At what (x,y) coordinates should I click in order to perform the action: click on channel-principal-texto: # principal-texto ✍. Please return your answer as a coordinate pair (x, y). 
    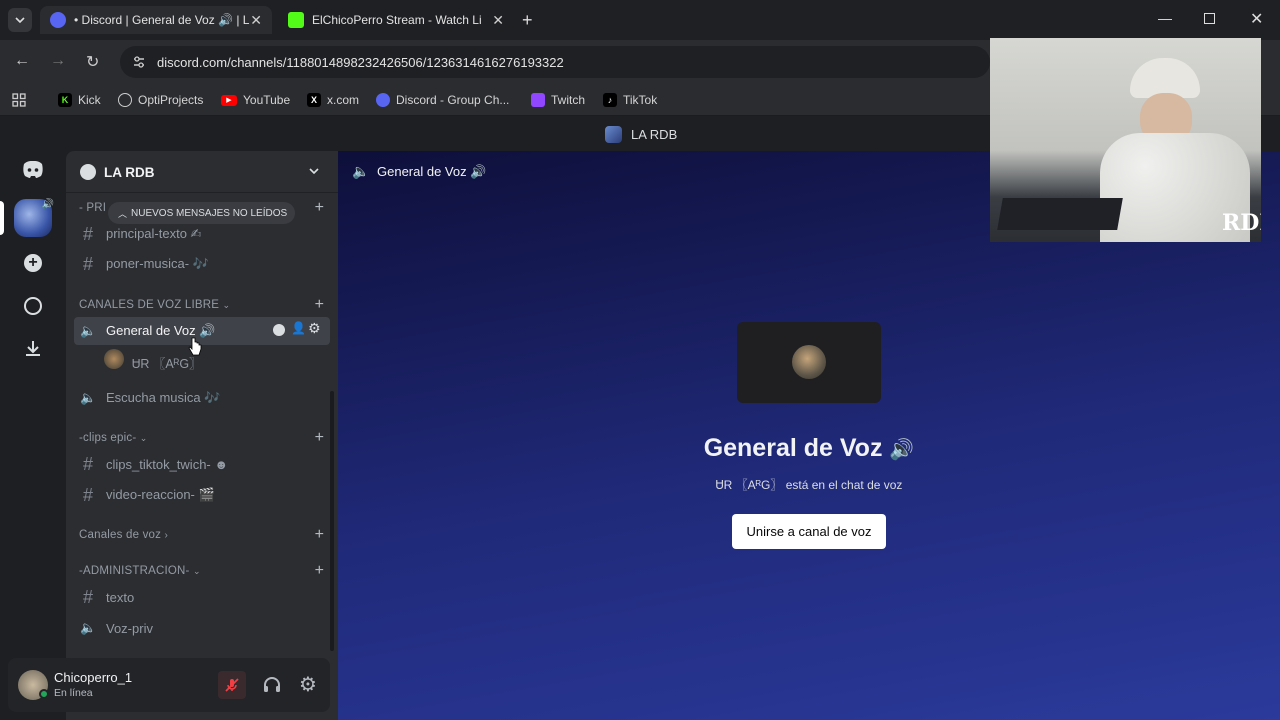
    Looking at the image, I should click on (202, 234).